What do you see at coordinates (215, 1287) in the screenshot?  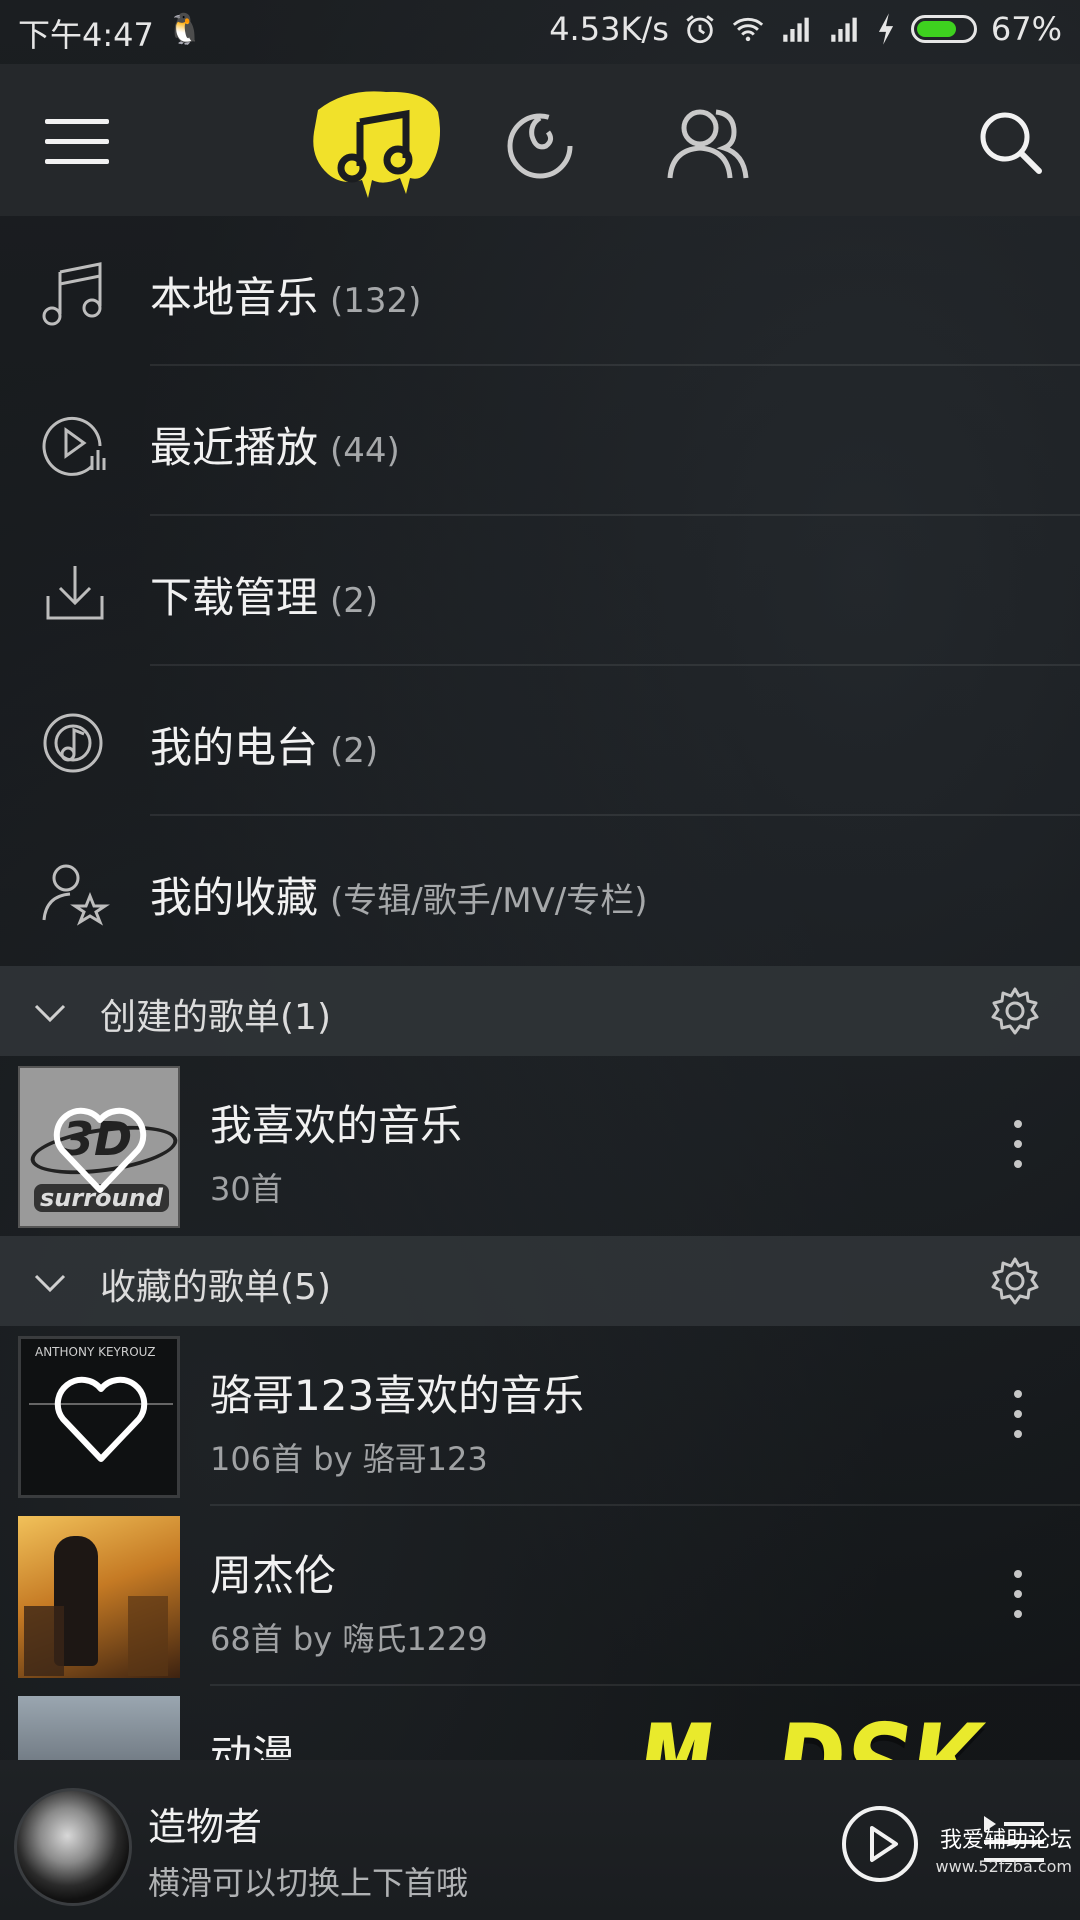 I see `collected-playlists-label: 收藏的歌单(5)` at bounding box center [215, 1287].